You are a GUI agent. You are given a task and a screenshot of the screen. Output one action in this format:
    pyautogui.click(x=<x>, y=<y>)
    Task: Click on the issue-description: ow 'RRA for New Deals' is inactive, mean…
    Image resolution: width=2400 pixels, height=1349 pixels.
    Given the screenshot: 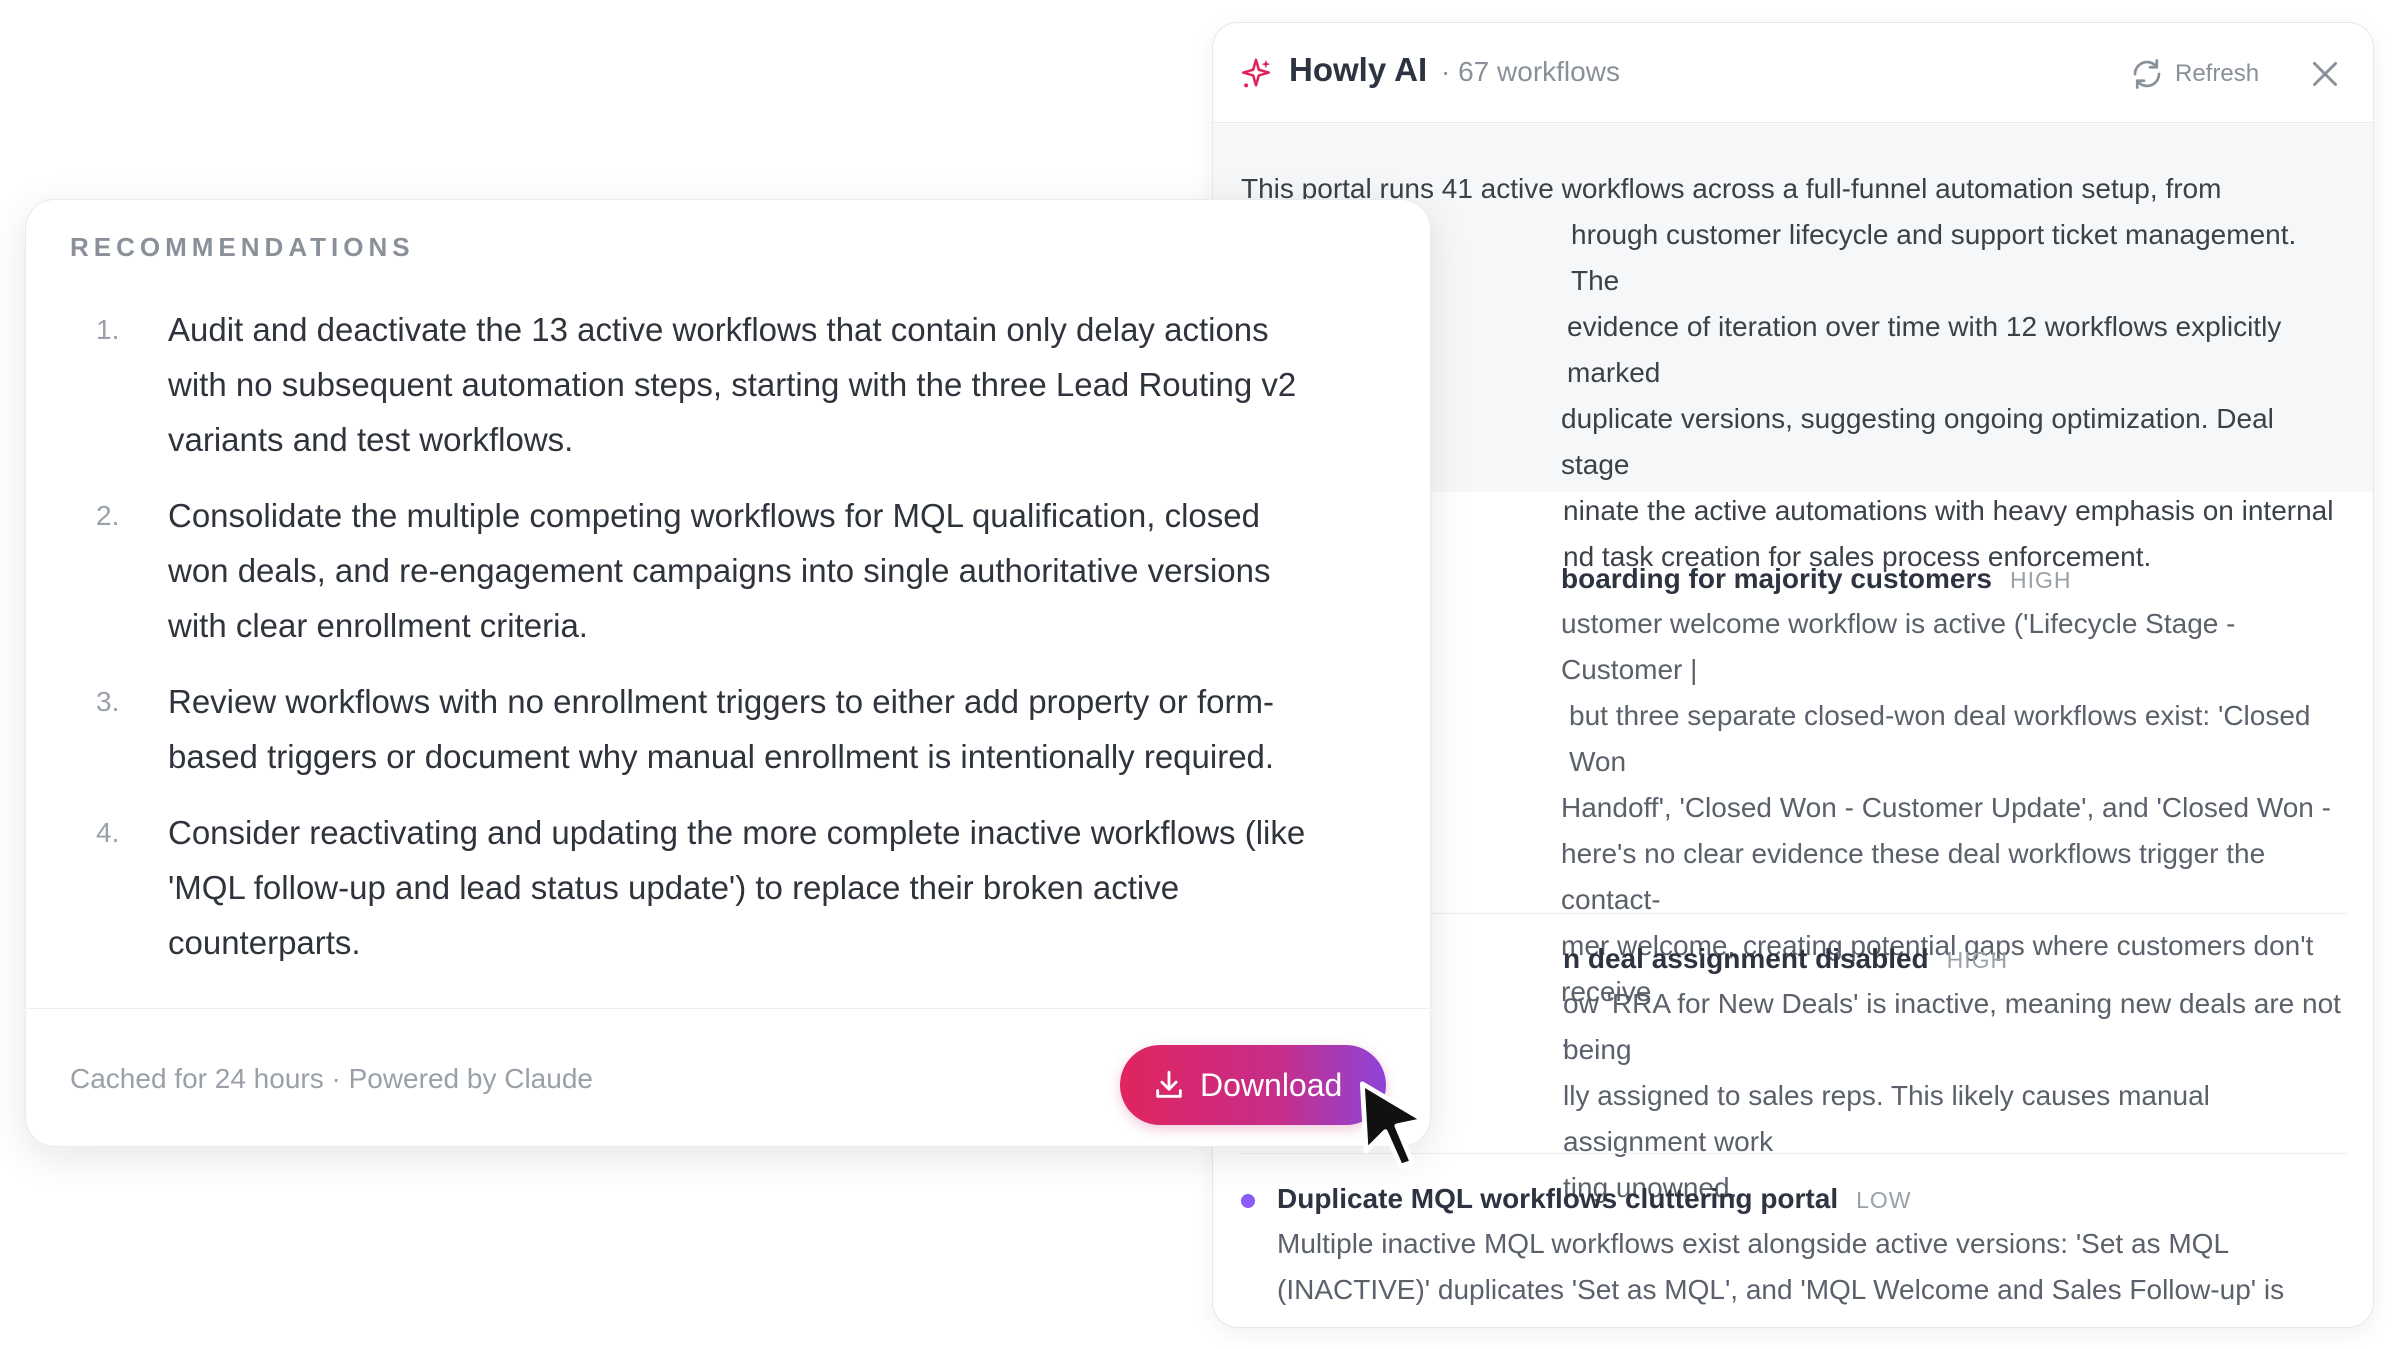 What is the action you would take?
    pyautogui.click(x=1955, y=1096)
    